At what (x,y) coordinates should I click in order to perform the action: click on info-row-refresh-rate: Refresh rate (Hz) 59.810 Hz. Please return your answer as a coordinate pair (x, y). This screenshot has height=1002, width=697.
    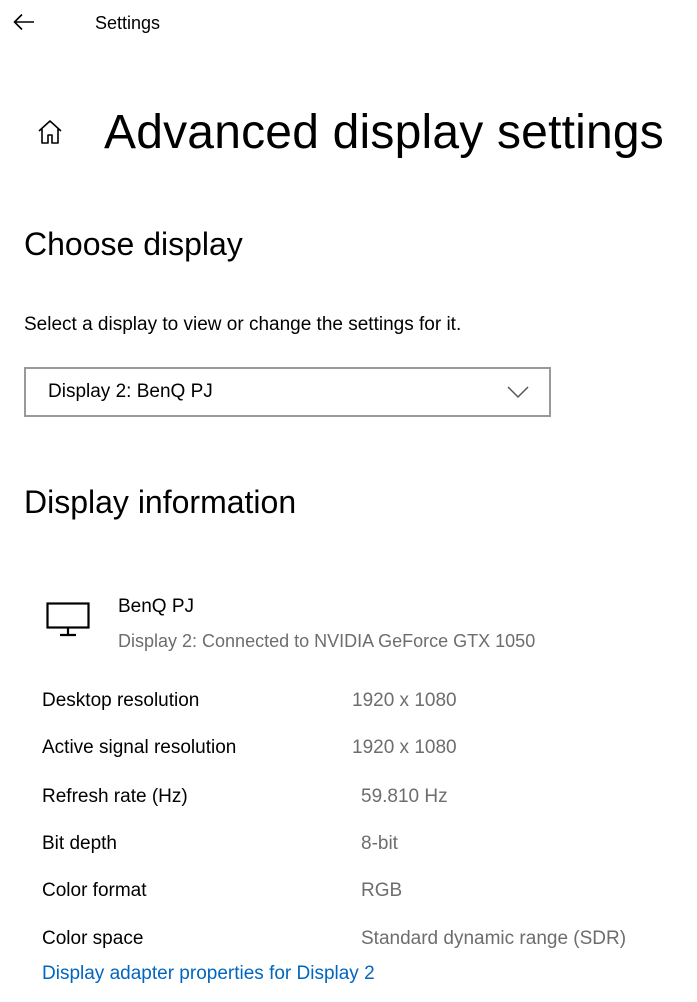
    Looking at the image, I should click on (369, 801).